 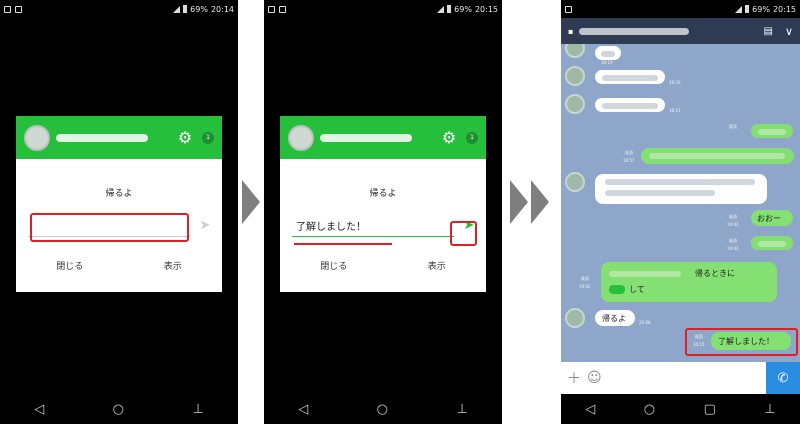 What do you see at coordinates (617, 289) in the screenshot?
I see `emoji-icon` at bounding box center [617, 289].